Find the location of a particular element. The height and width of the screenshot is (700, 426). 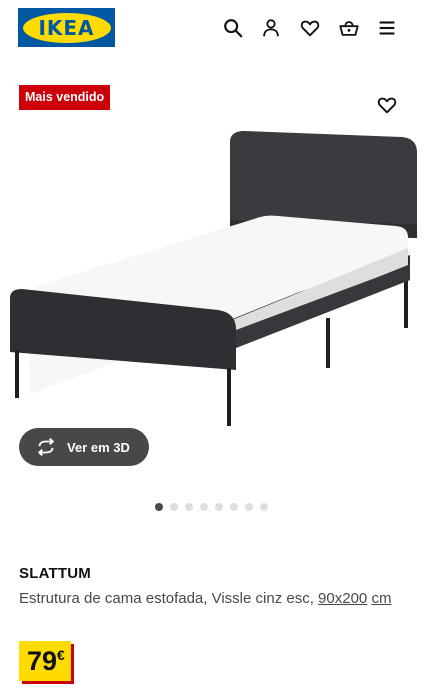

rotate-3d-icon is located at coordinates (46, 447).